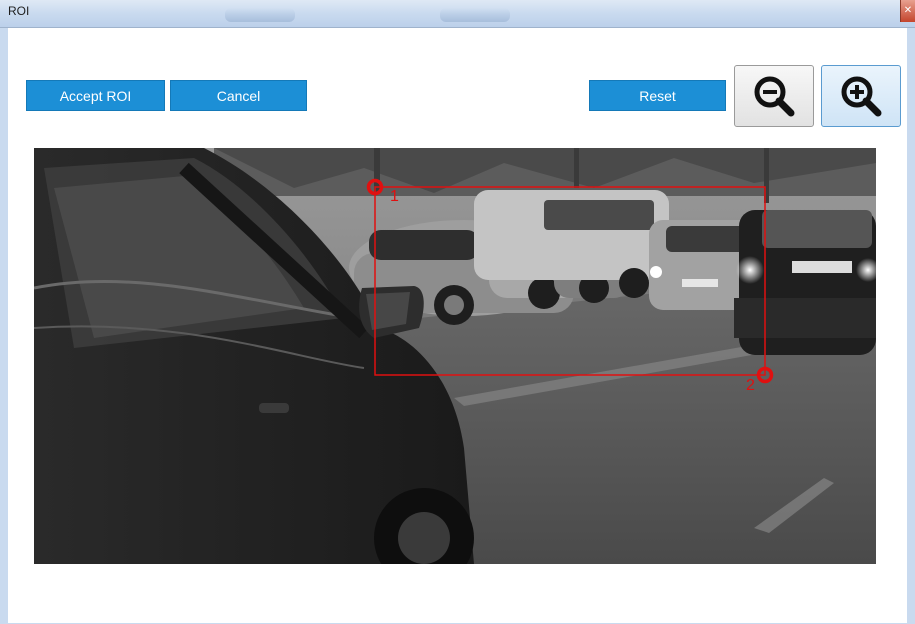 Image resolution: width=915 pixels, height=624 pixels. What do you see at coordinates (750, 385) in the screenshot?
I see `roi-handle-2-label: 2` at bounding box center [750, 385].